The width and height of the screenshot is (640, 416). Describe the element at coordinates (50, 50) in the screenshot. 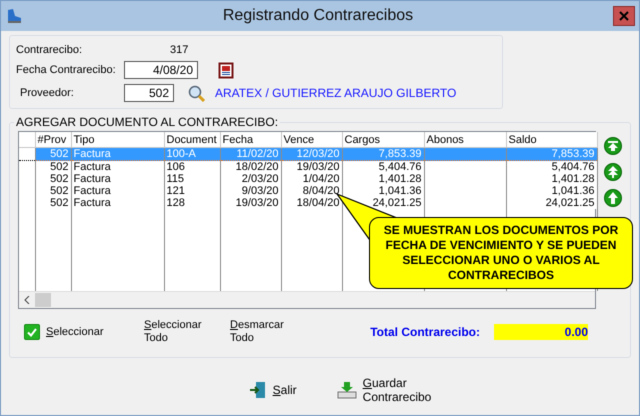

I see `field-label: Contrarecibo:` at that location.